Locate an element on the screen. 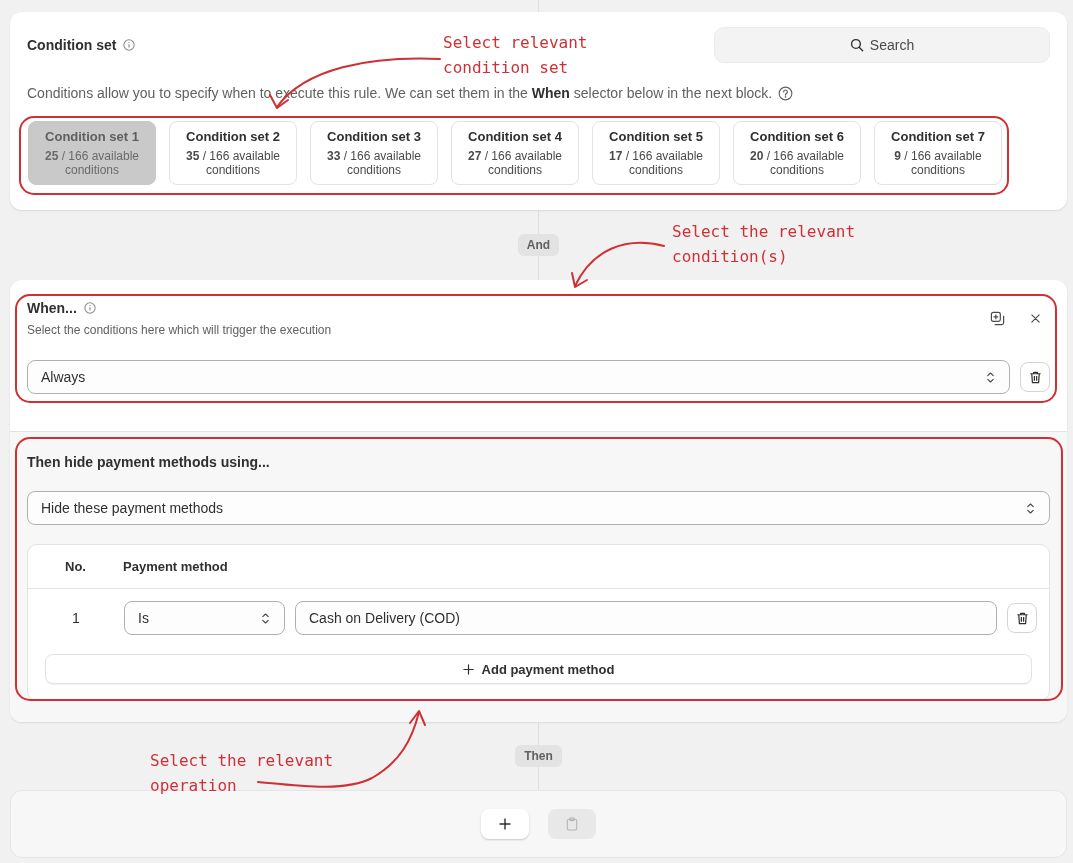 The height and width of the screenshot is (863, 1073). condition-set-tab: Condition set 6 20 / 166 available conditions is located at coordinates (797, 153).